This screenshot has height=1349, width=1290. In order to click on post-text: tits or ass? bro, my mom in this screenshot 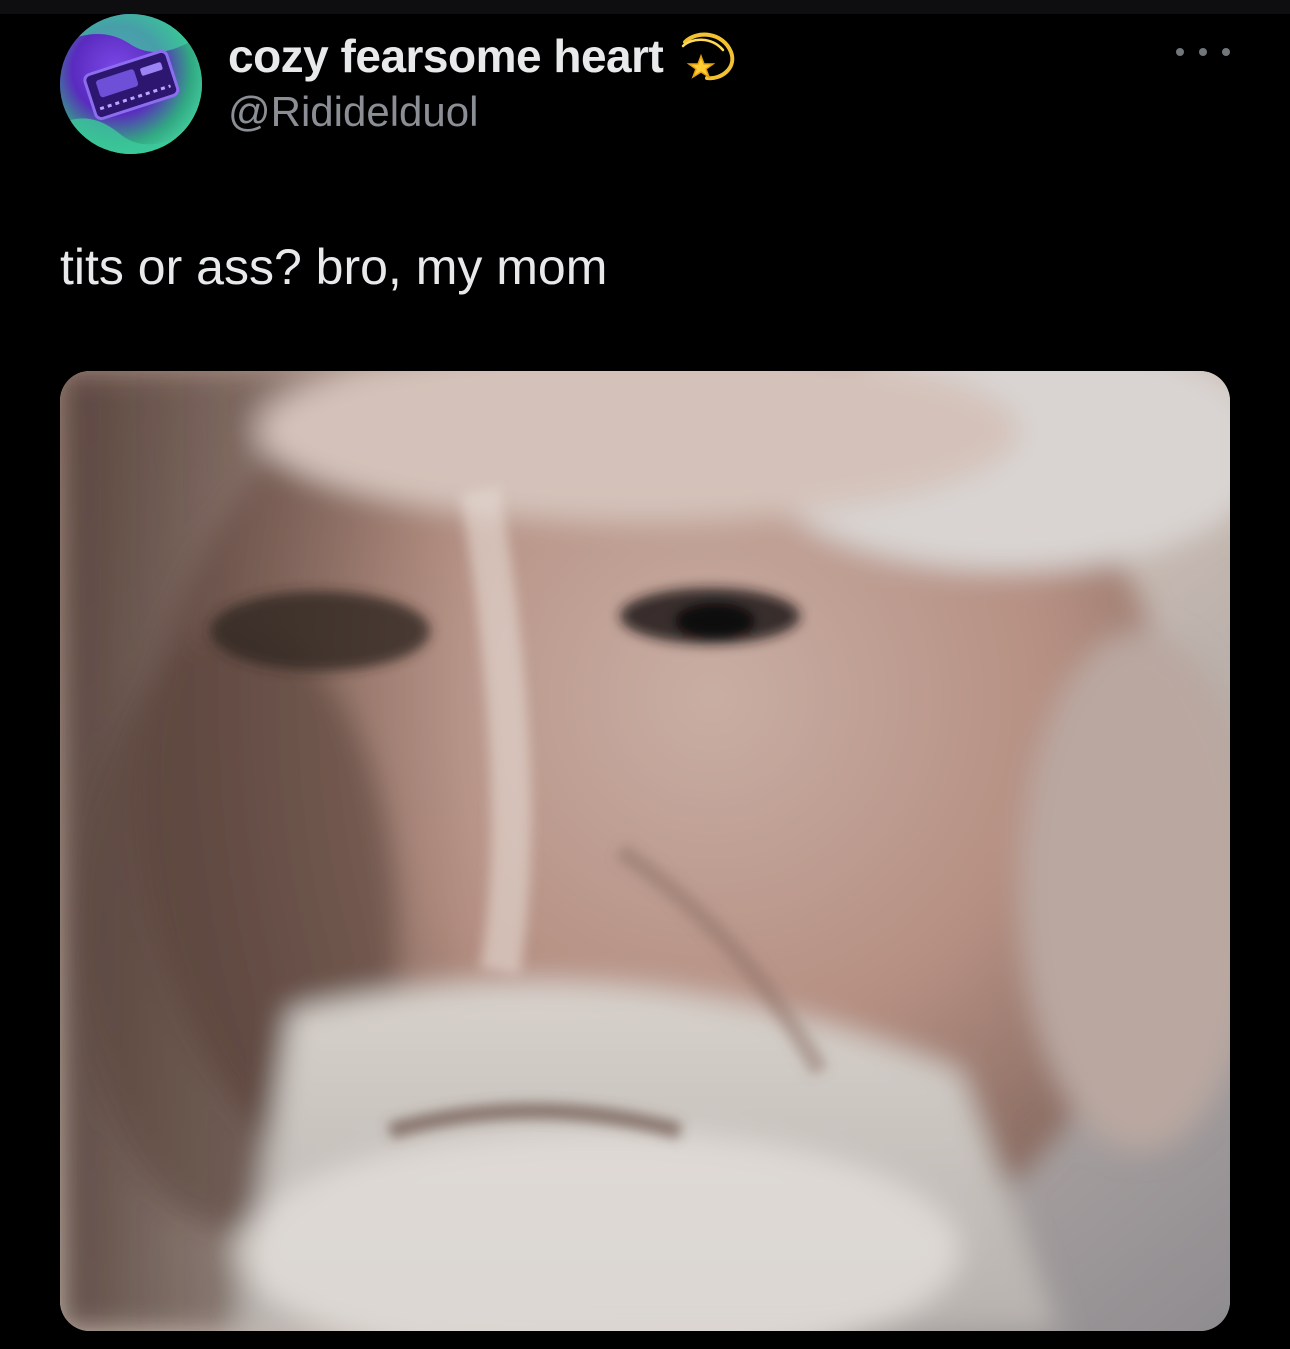, I will do `click(334, 267)`.